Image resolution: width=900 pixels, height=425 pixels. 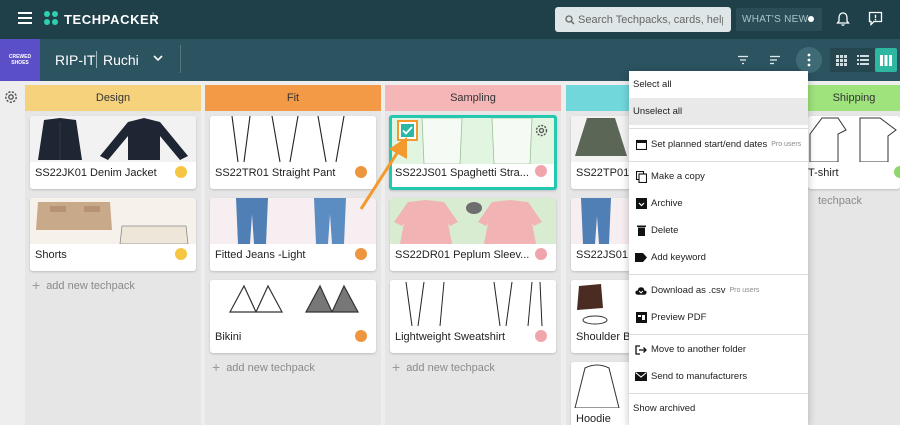 I want to click on card-settings-gear-icon, so click(x=541, y=130).